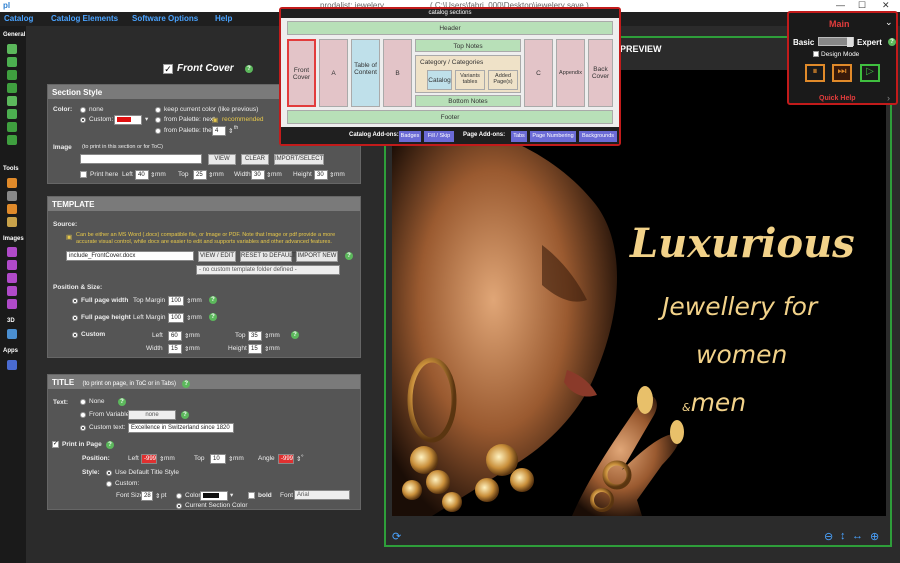 The width and height of the screenshot is (900, 563). I want to click on print-in-page-checkbox: ✓, so click(55, 444).